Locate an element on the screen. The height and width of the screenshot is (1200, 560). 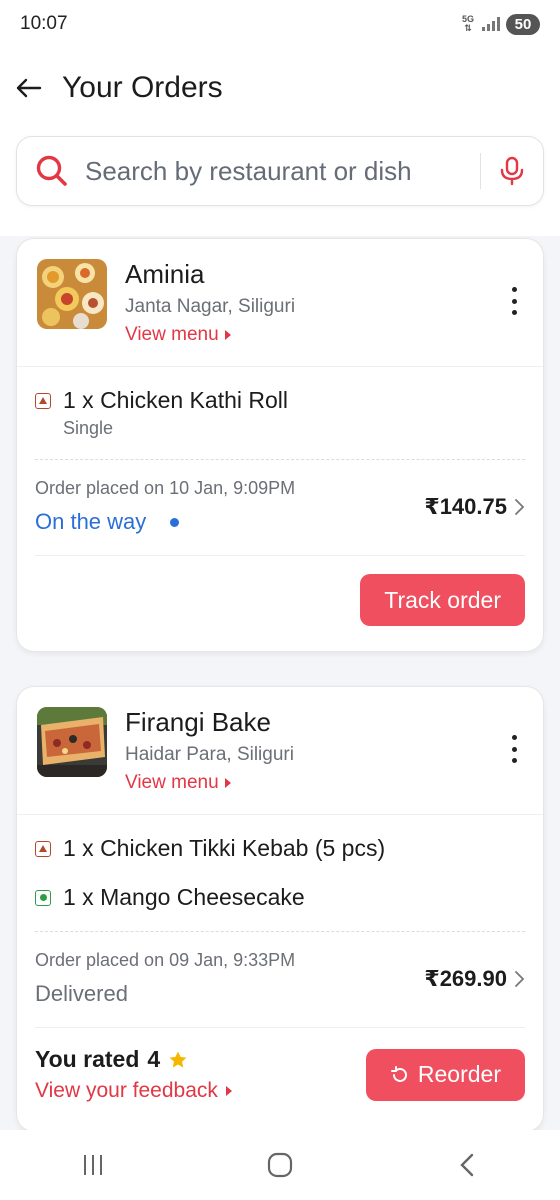
reorder-button: Reorder is located at coordinates (445, 1074).